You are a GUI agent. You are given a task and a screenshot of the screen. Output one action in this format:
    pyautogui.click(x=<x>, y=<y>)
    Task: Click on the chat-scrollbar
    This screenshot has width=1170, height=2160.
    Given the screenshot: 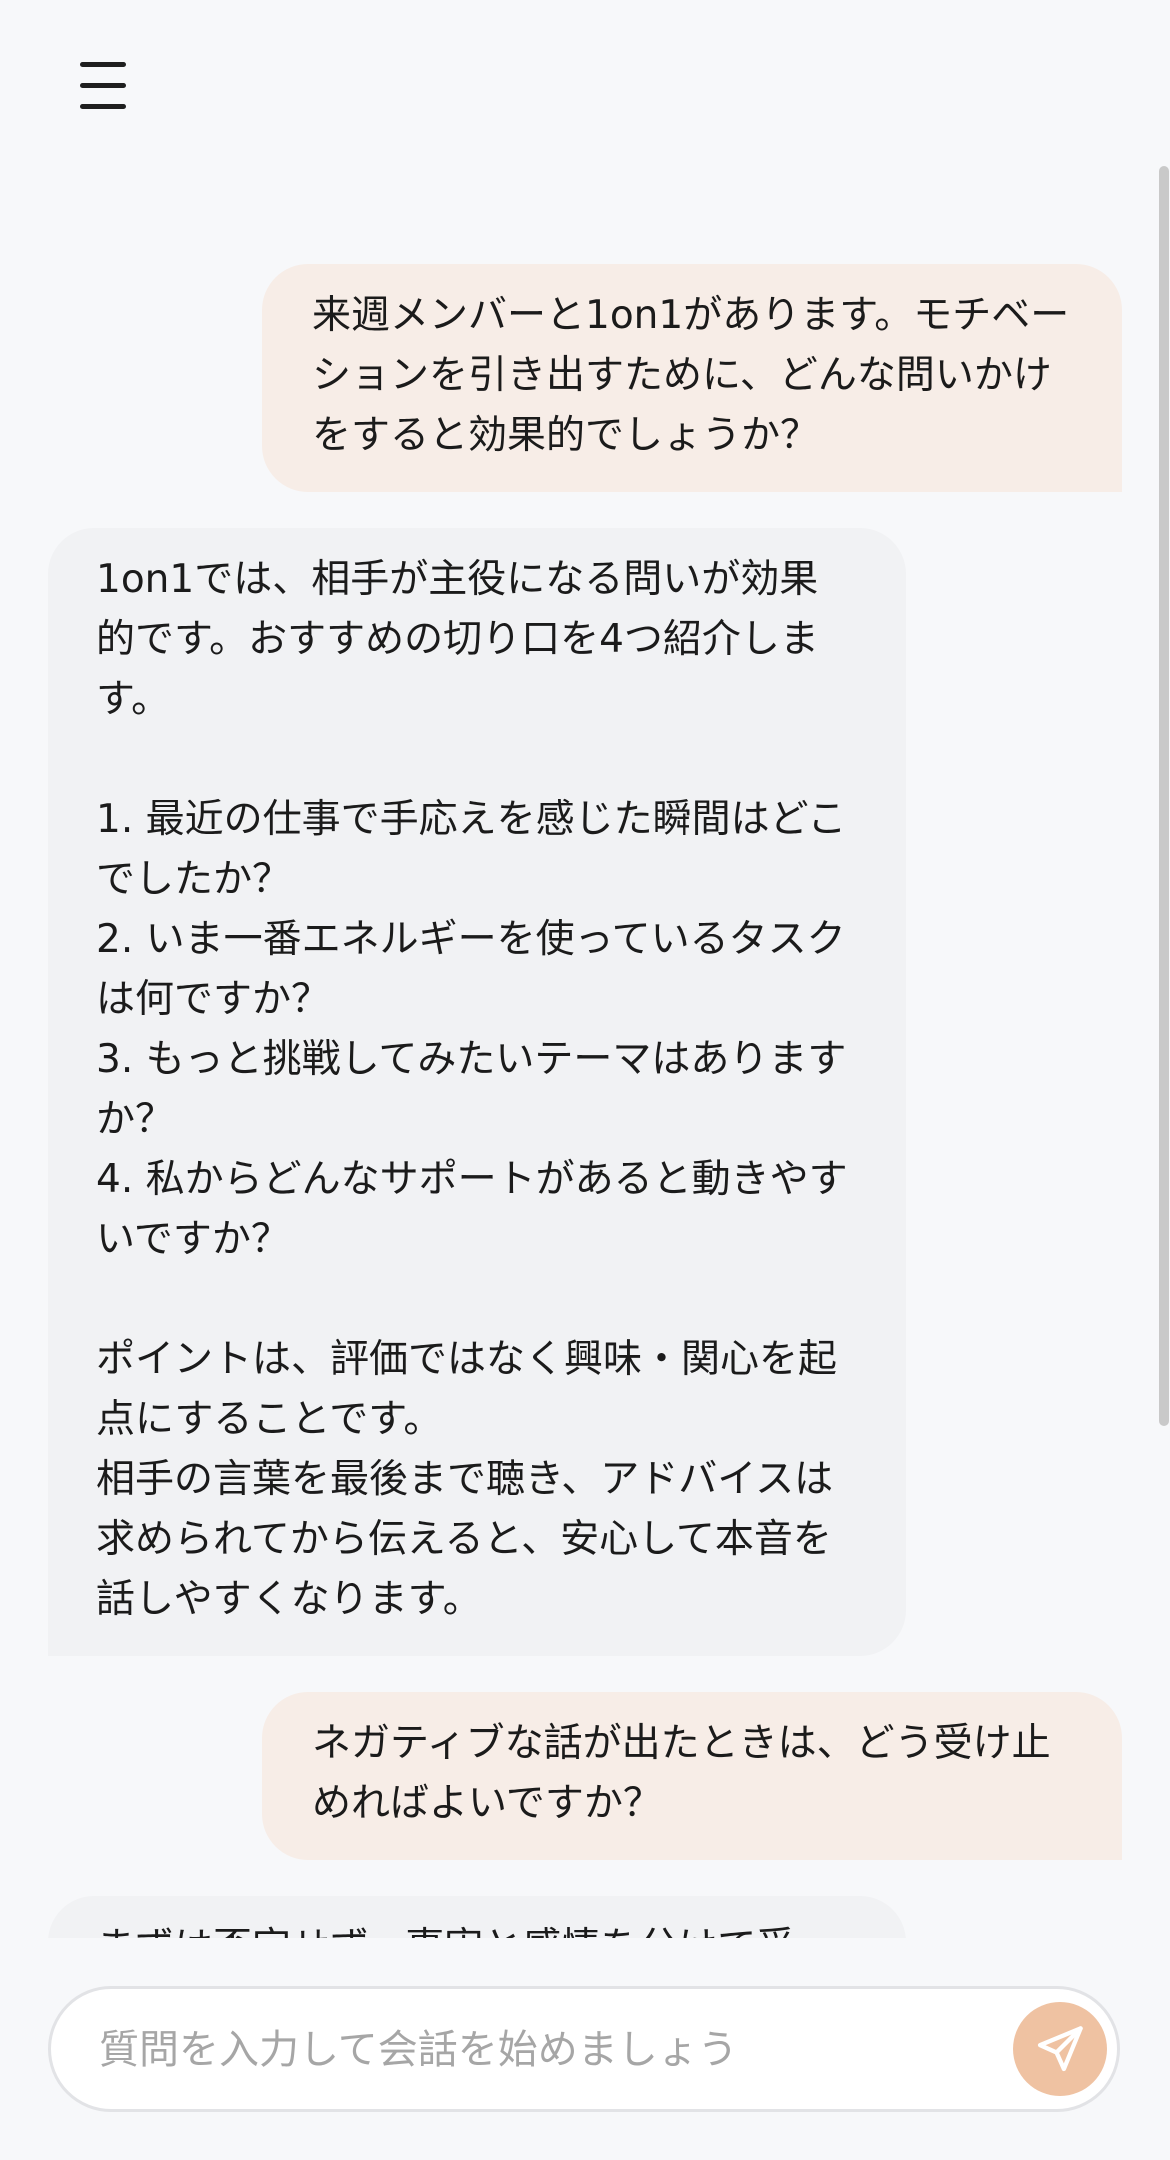 What is the action you would take?
    pyautogui.click(x=1164, y=796)
    